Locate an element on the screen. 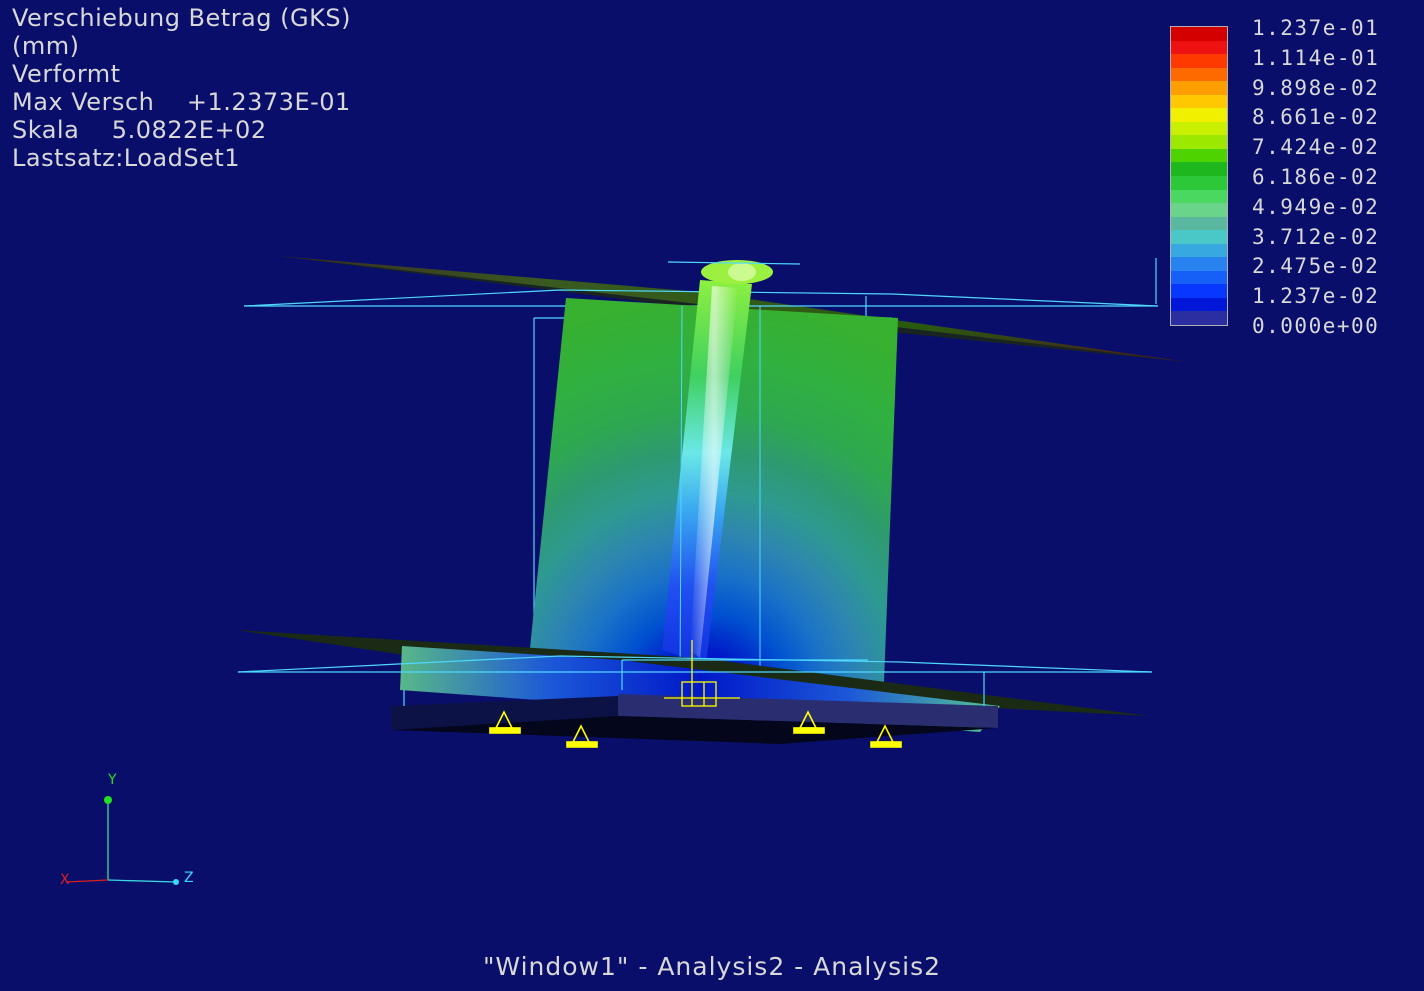 The height and width of the screenshot is (991, 1424). axis-x-label: X is located at coordinates (65, 880).